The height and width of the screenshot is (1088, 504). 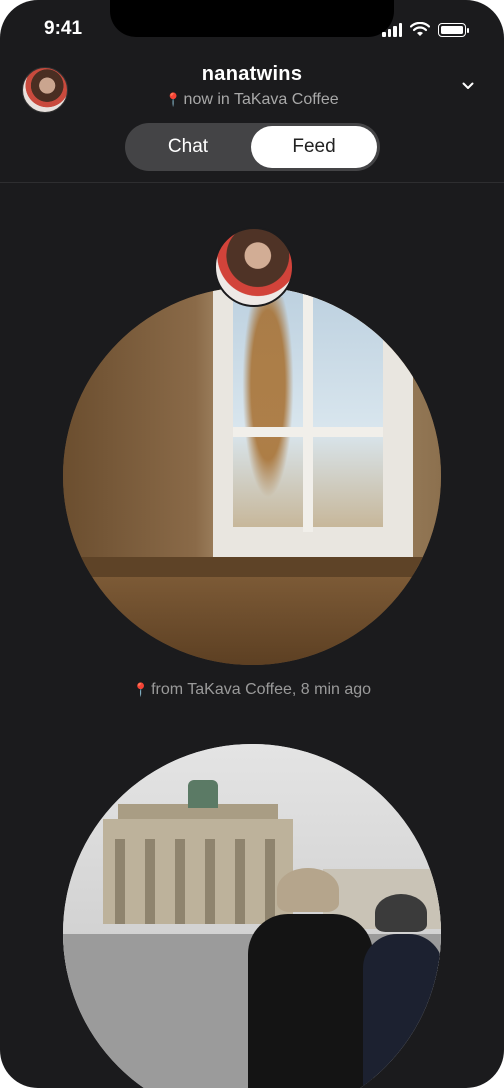 What do you see at coordinates (261, 99) in the screenshot?
I see `location-text: now in TaKava Coffee` at bounding box center [261, 99].